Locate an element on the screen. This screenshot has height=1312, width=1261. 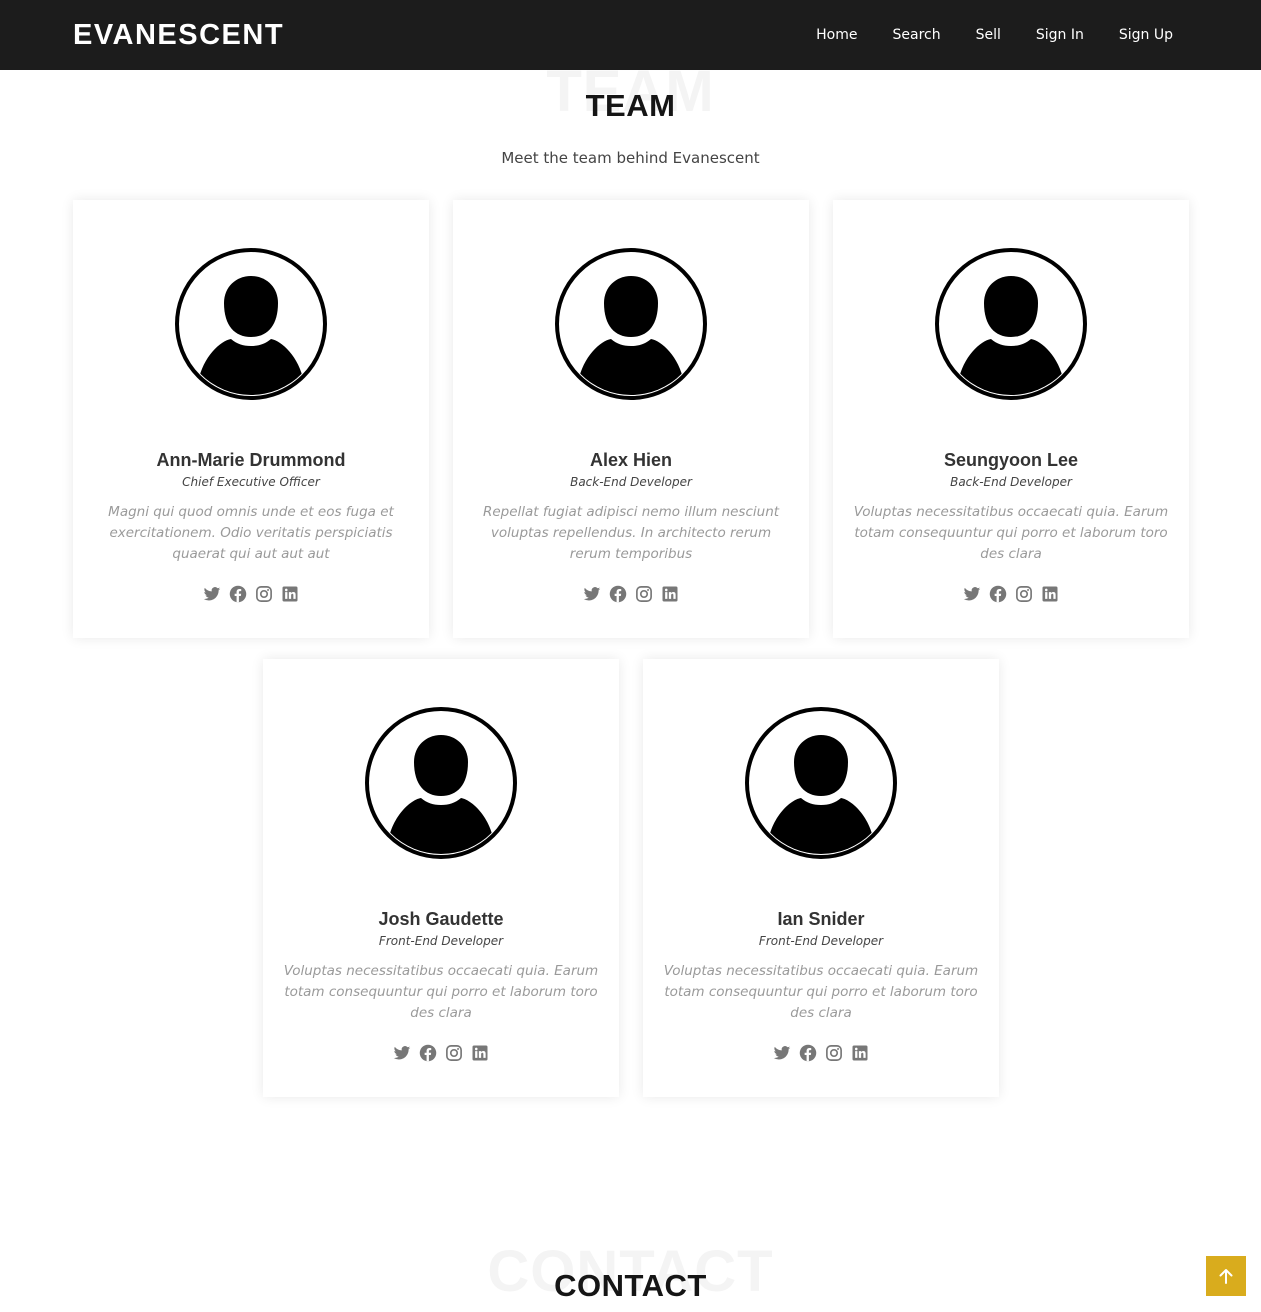
member-role: Chief Executive Officer is located at coordinates (251, 482).